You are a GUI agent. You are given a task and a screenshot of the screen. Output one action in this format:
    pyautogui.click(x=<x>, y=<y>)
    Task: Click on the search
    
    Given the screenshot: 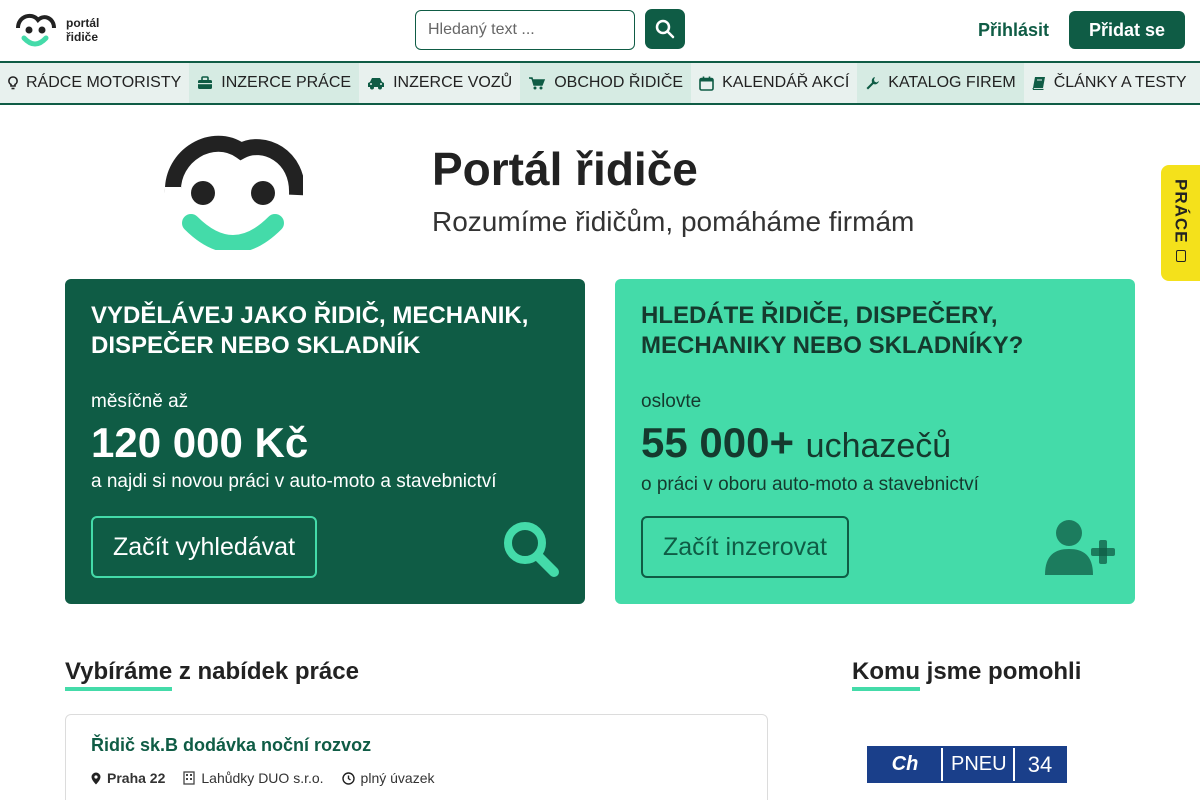 What is the action you would take?
    pyautogui.click(x=550, y=29)
    